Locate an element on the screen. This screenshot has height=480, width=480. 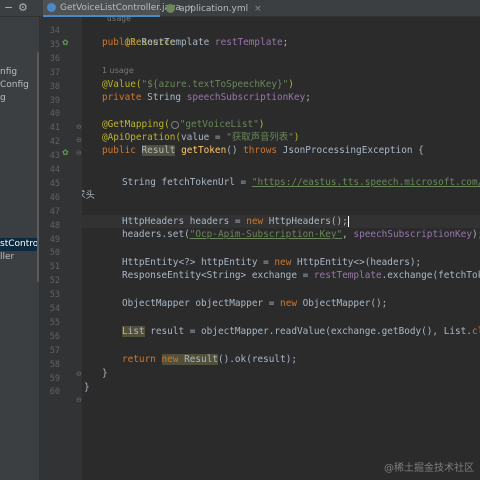
project-toolbar: − ⚙ is located at coordinates (19, 8).